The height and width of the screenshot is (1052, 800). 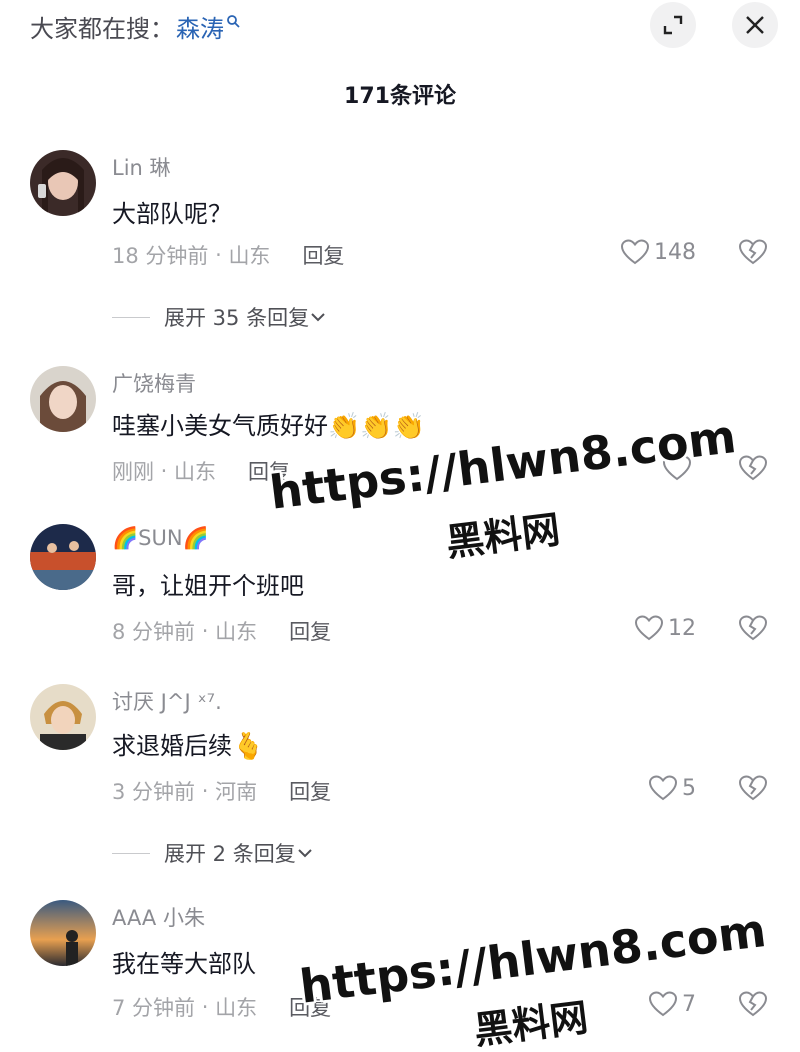 I want to click on like-button: 5, so click(x=672, y=788).